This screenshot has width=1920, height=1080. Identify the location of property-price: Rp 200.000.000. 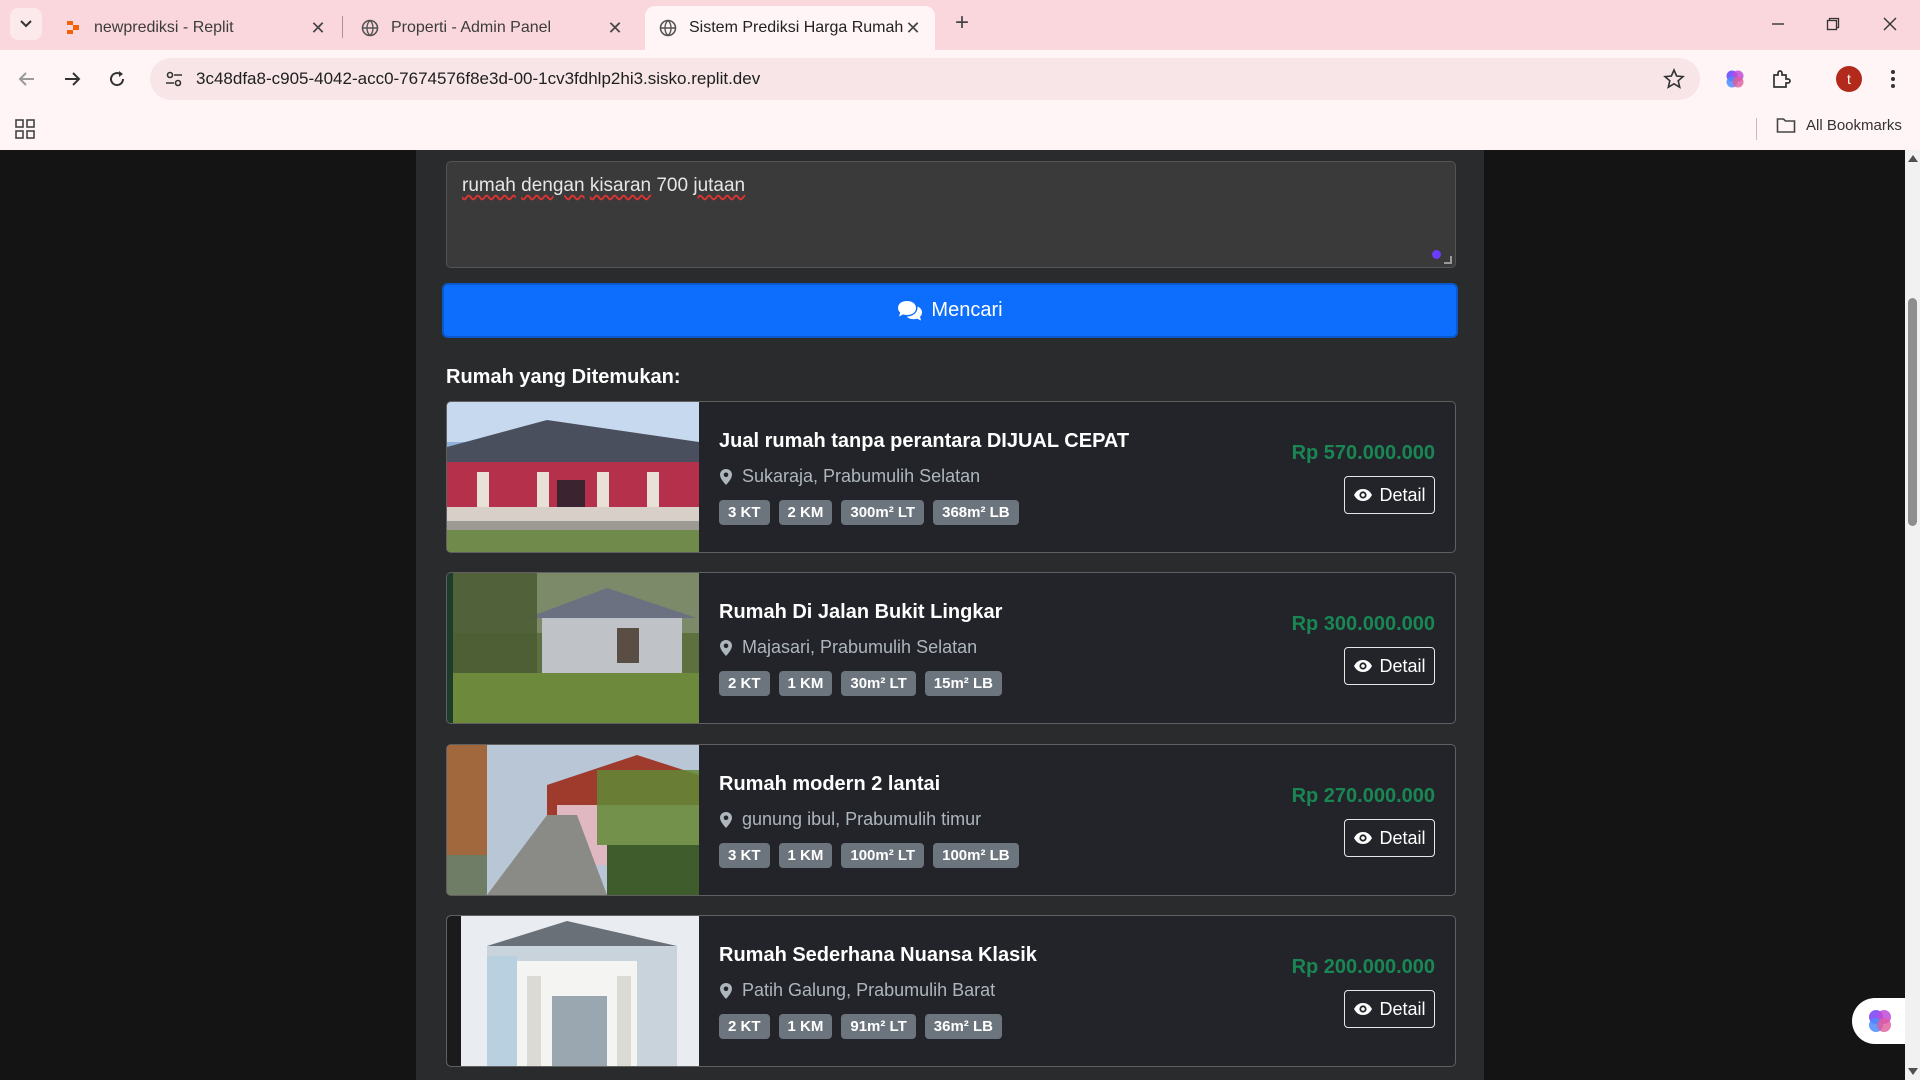
(1363, 967).